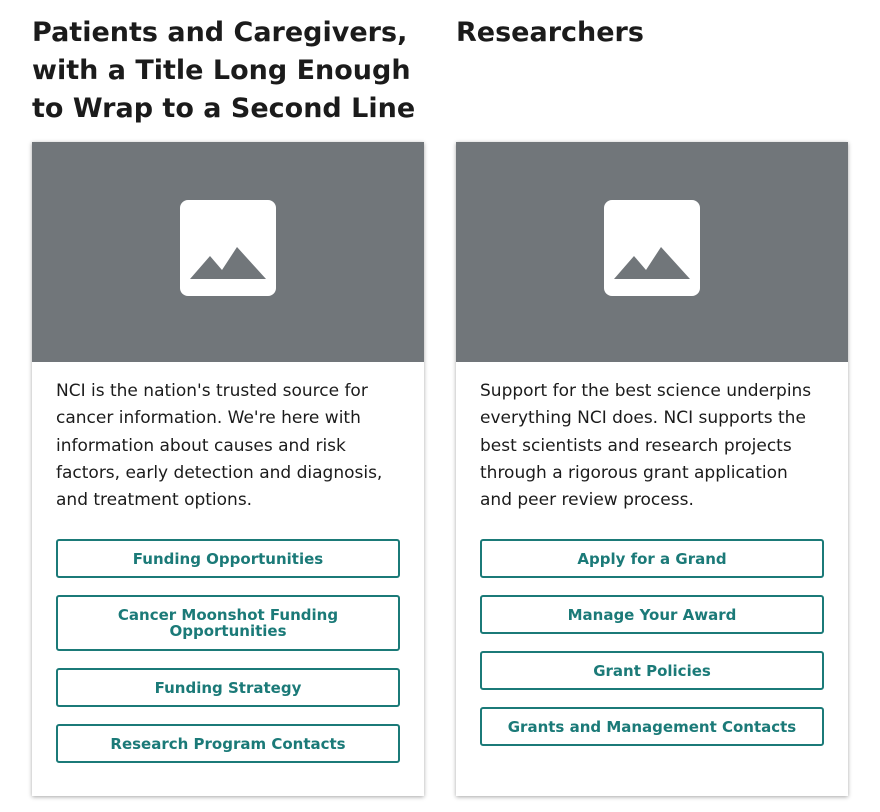 Image resolution: width=880 pixels, height=812 pixels. Describe the element at coordinates (228, 687) in the screenshot. I see `funding-strategy-button: Funding Strategy` at that location.